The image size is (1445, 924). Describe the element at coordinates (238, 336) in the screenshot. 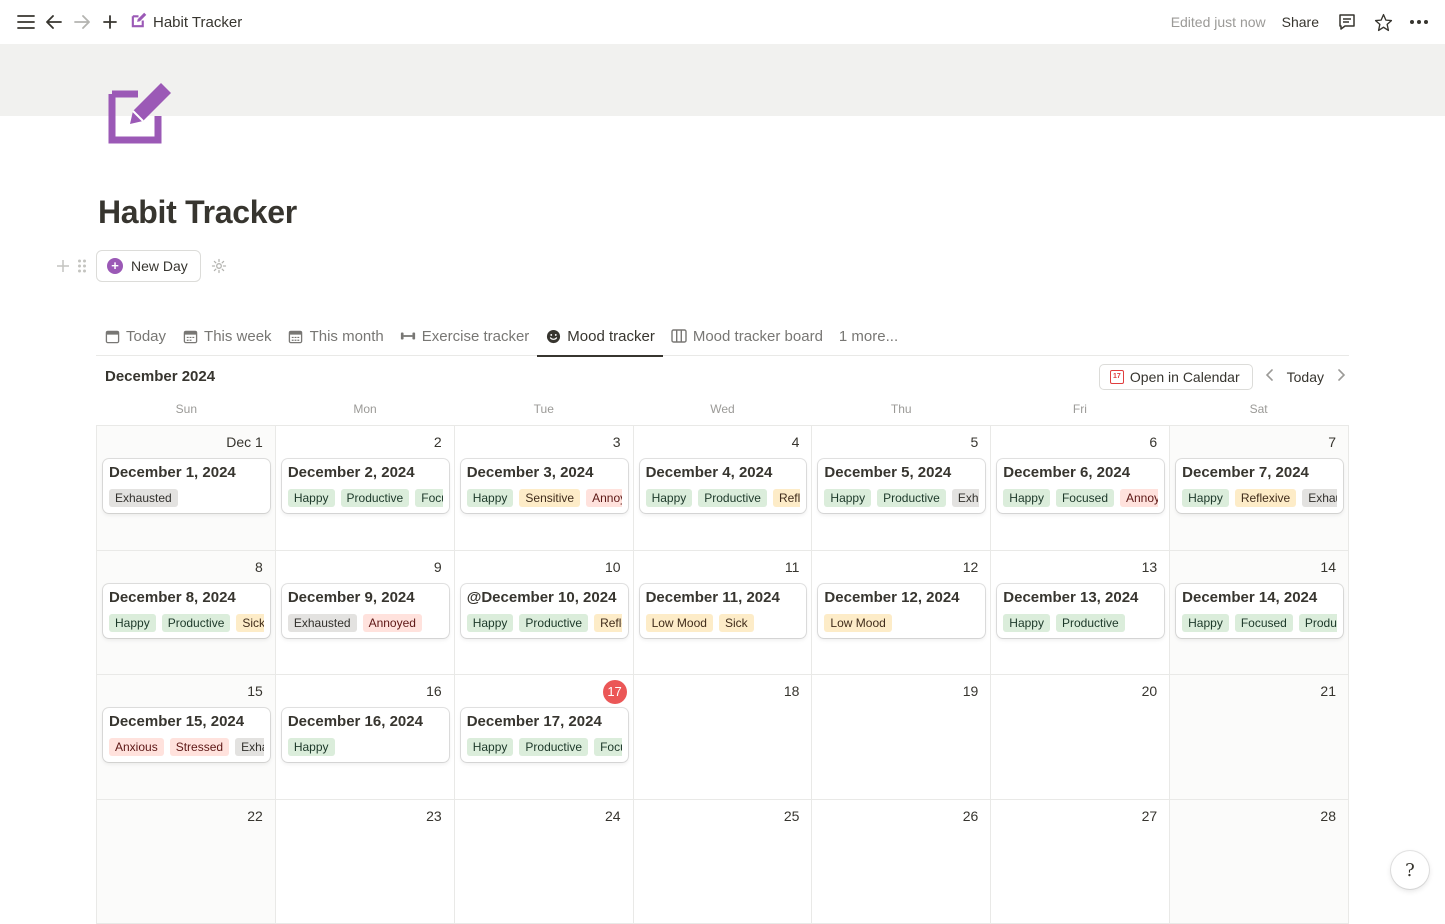

I see `tab-label: This week` at that location.